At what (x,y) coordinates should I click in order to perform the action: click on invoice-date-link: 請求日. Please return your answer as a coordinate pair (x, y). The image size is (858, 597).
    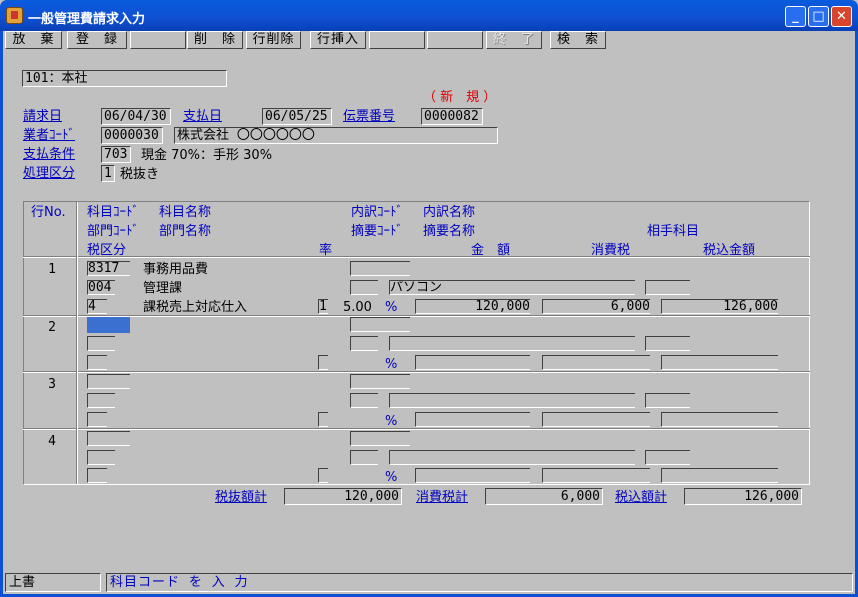
    Looking at the image, I should click on (42, 116).